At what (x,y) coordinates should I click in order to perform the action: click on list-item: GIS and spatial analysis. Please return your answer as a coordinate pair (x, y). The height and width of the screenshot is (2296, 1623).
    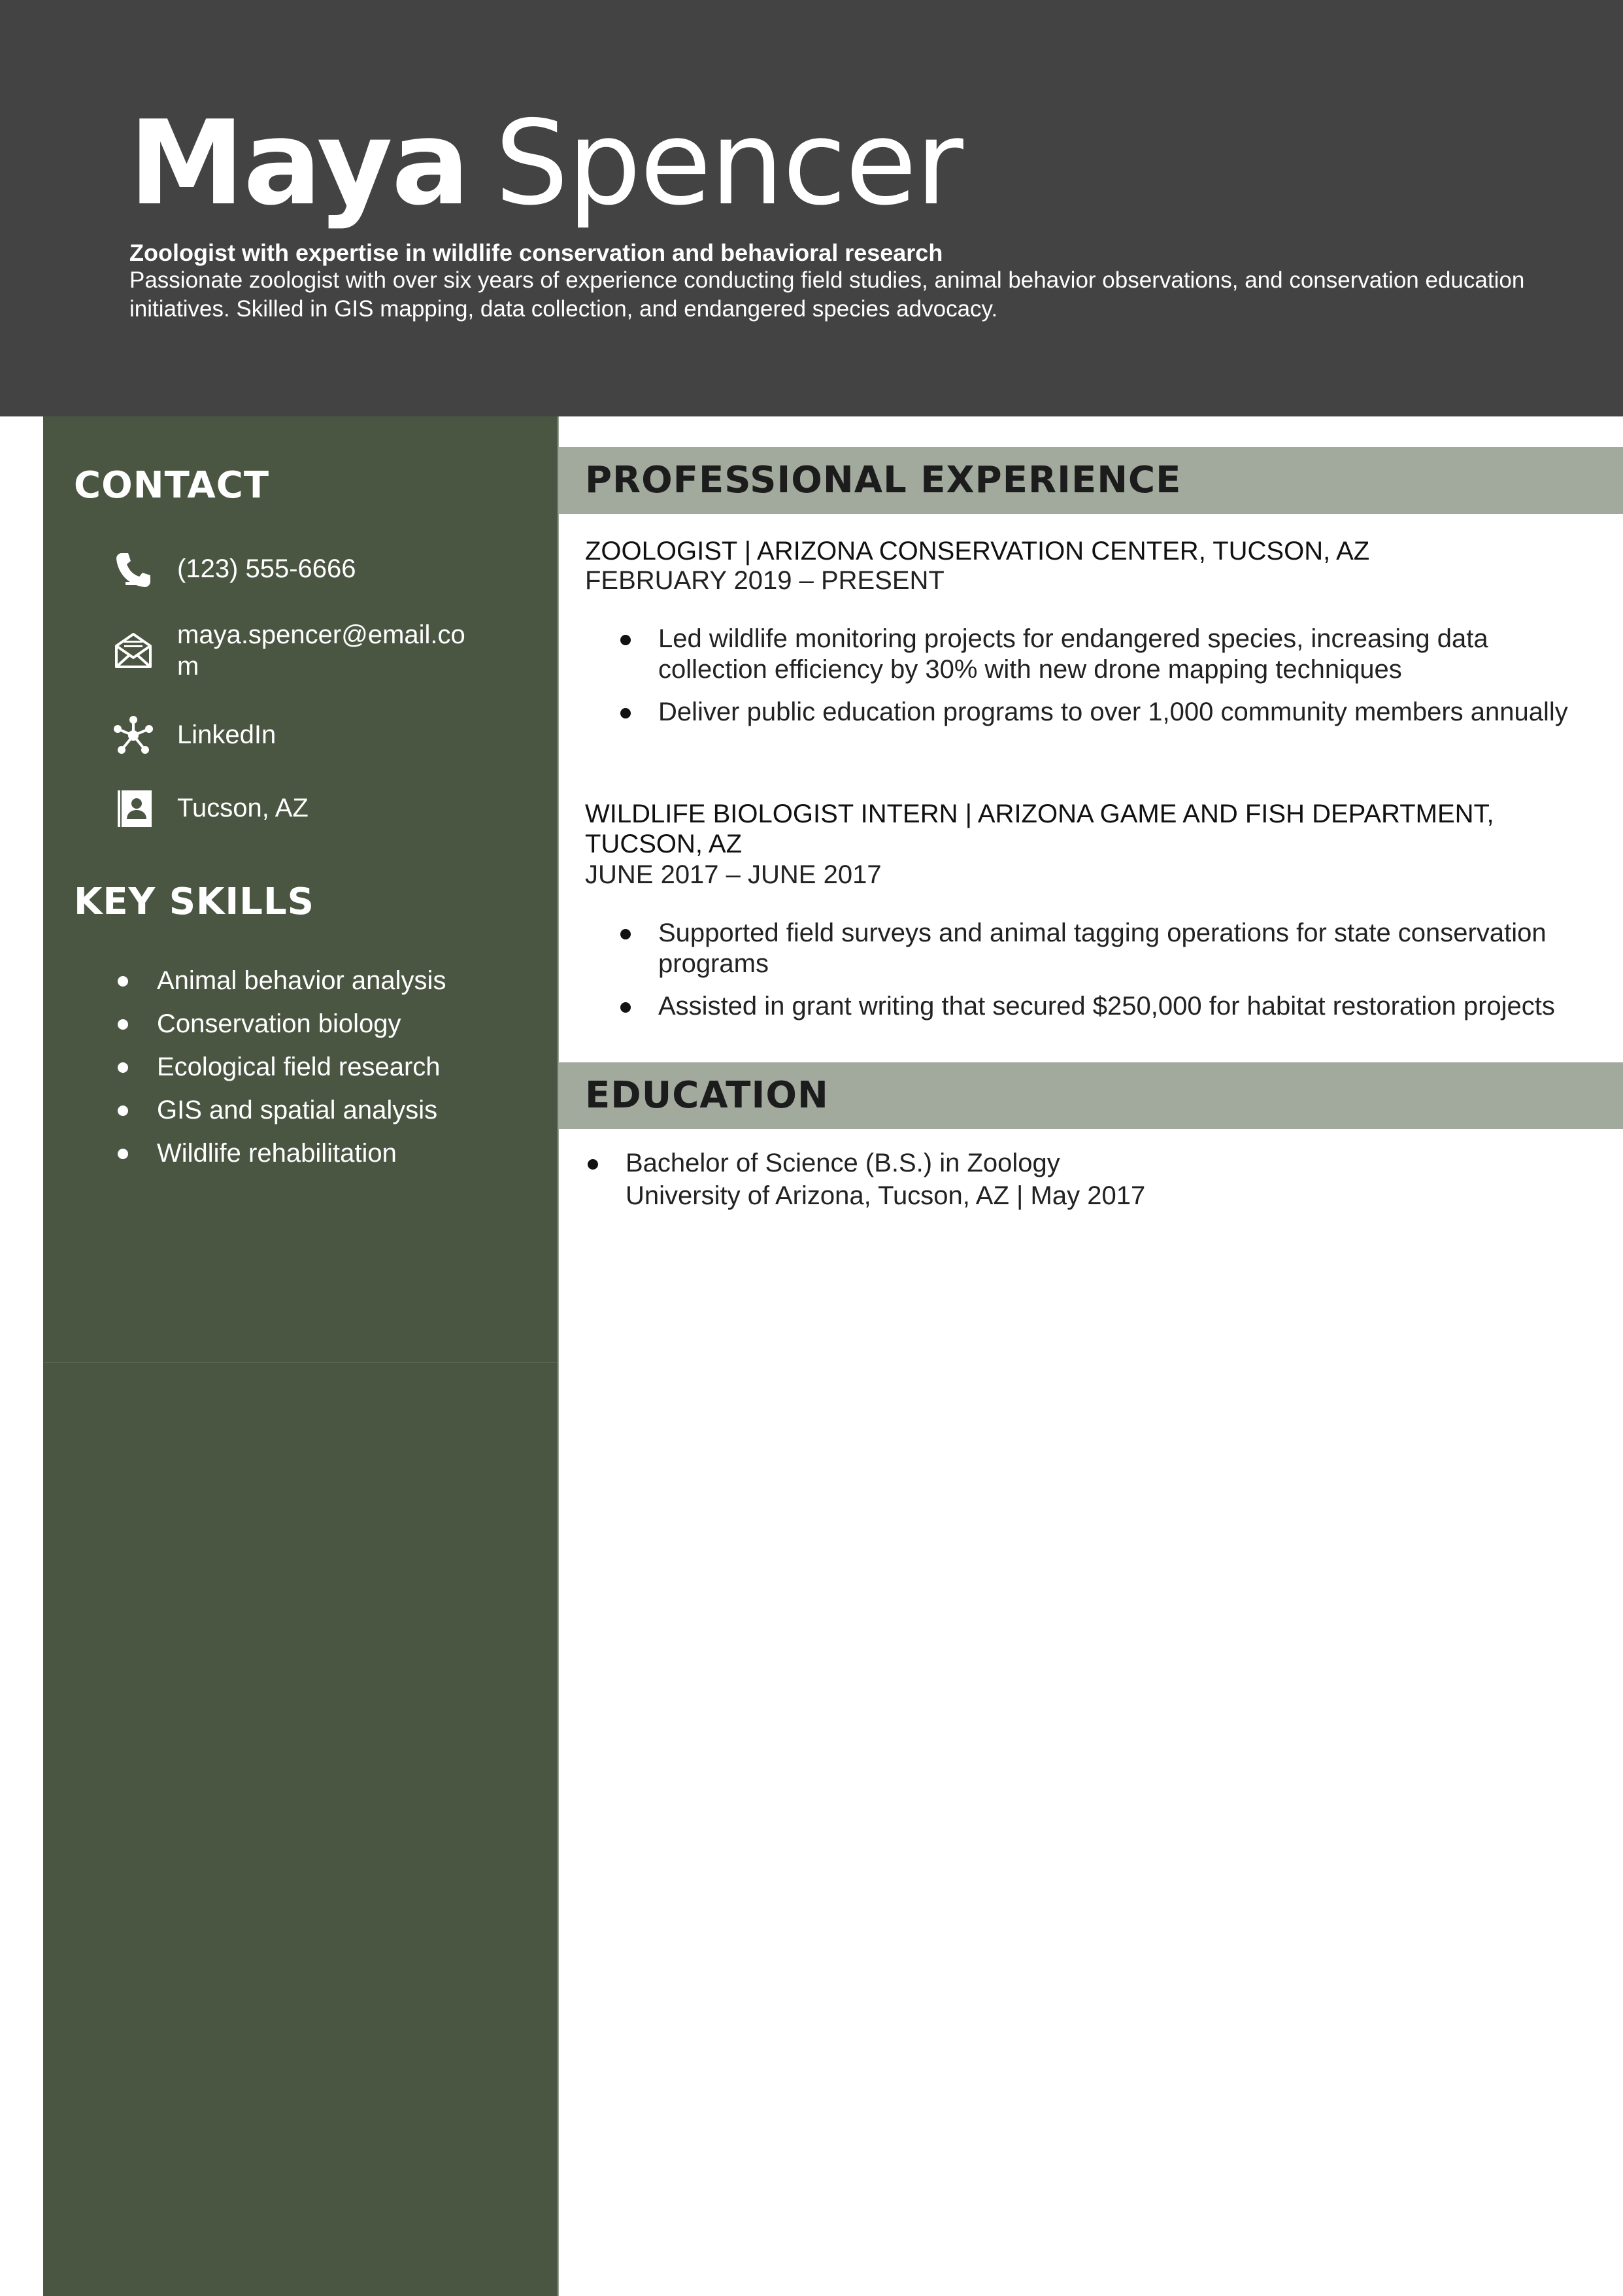
    Looking at the image, I should click on (281, 1110).